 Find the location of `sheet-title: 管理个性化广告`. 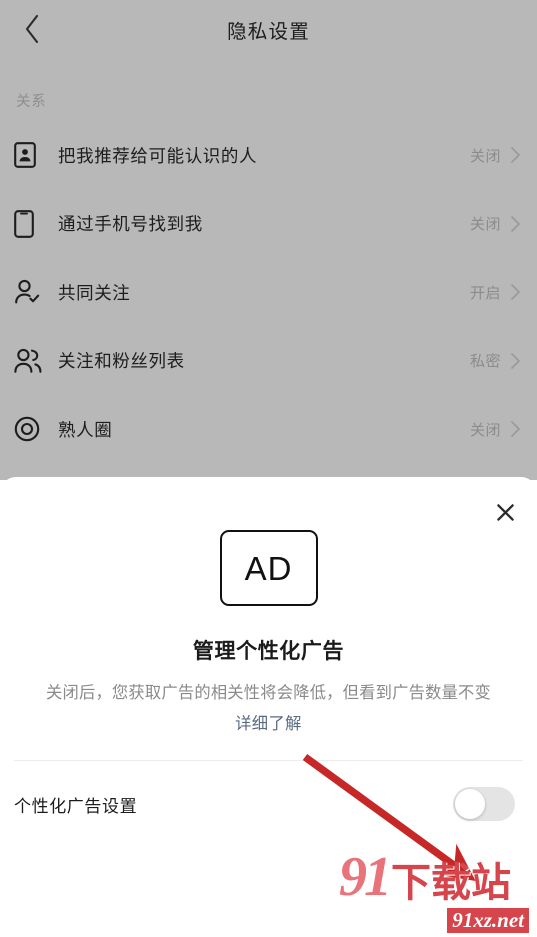

sheet-title: 管理个性化广告 is located at coordinates (268, 651).